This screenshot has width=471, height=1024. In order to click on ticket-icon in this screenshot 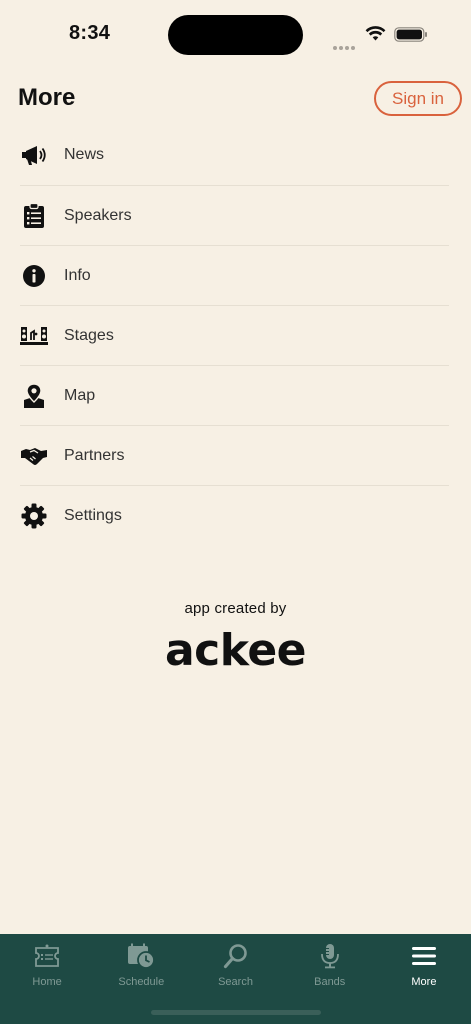, I will do `click(47, 956)`.